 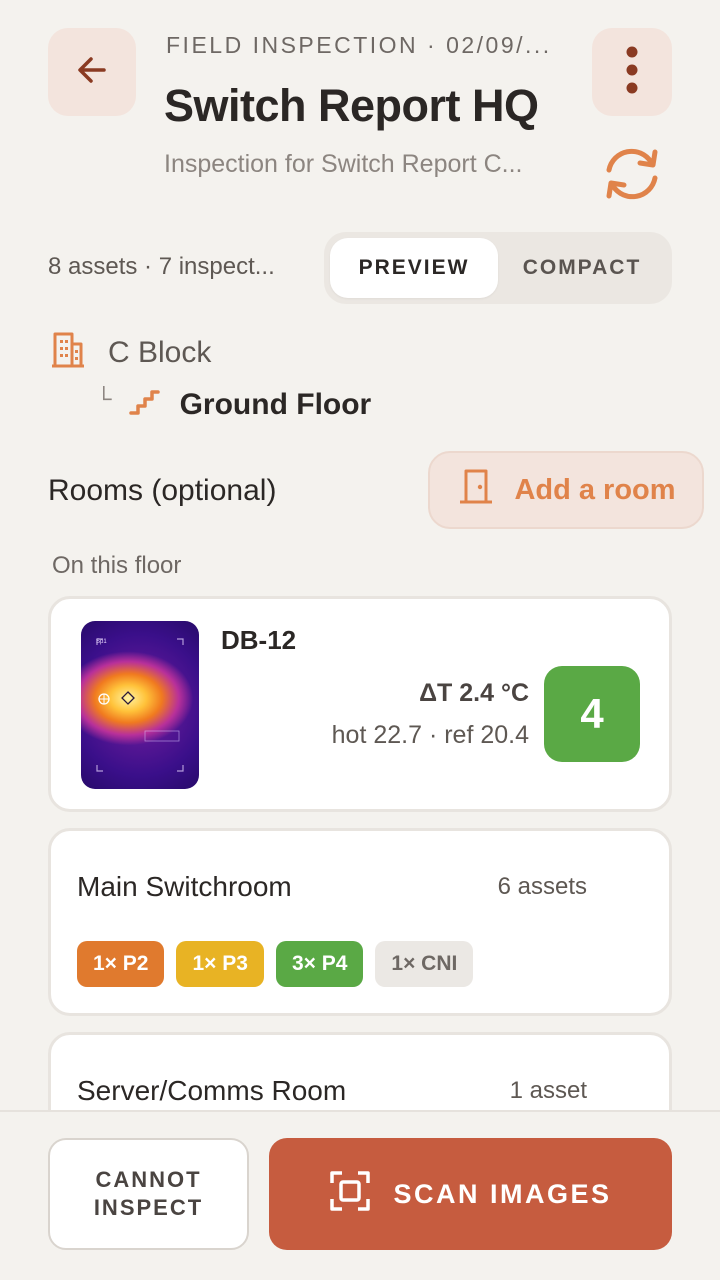 I want to click on back-button, so click(x=92, y=72).